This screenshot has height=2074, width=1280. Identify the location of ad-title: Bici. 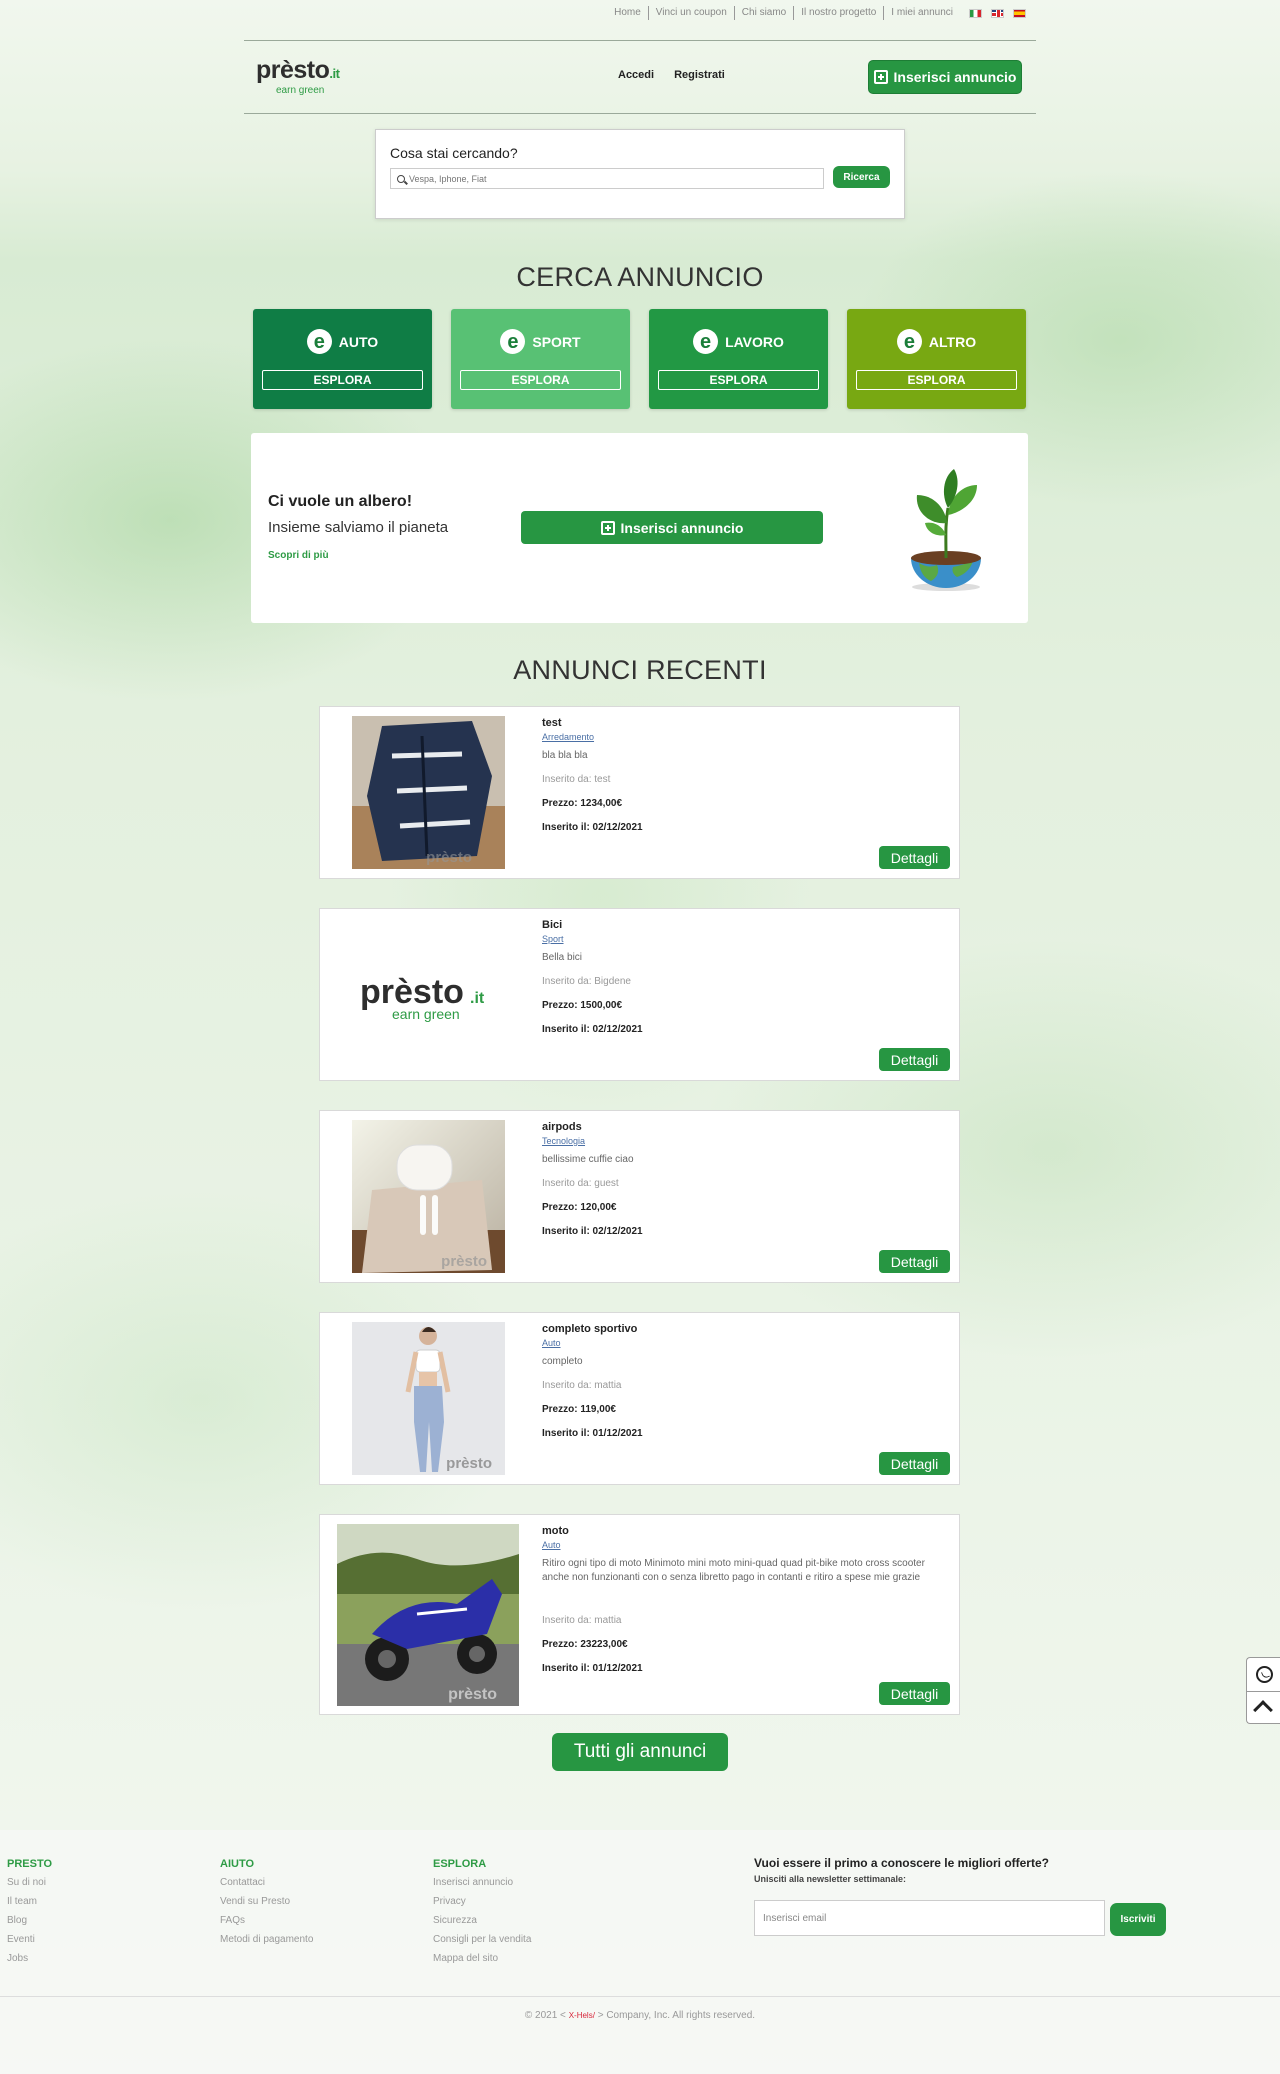
(552, 925).